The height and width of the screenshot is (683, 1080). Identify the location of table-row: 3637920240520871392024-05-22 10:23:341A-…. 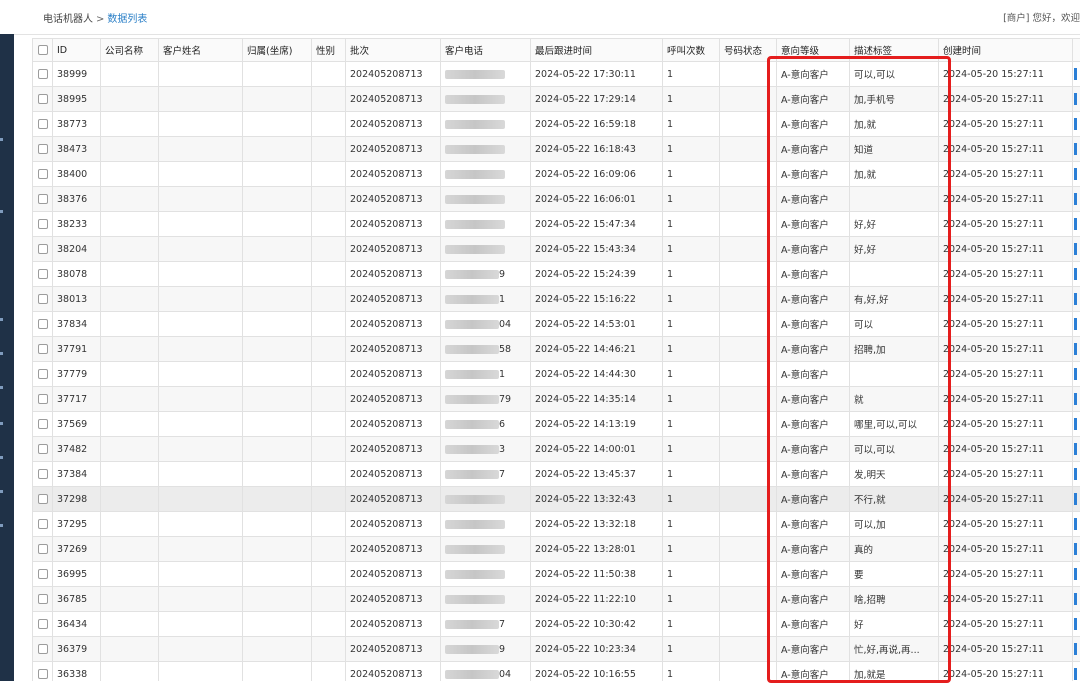
(556, 649).